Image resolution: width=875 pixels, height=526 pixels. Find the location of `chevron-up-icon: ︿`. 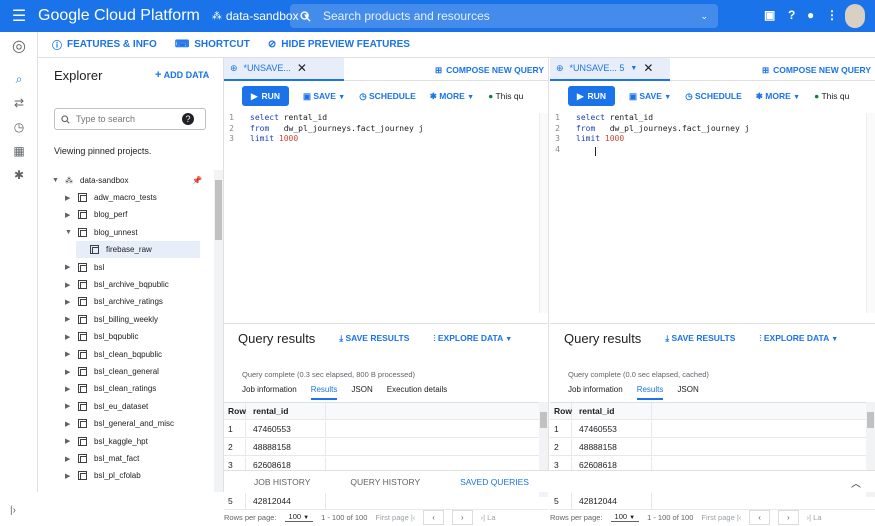

chevron-up-icon: ︿ is located at coordinates (856, 482).